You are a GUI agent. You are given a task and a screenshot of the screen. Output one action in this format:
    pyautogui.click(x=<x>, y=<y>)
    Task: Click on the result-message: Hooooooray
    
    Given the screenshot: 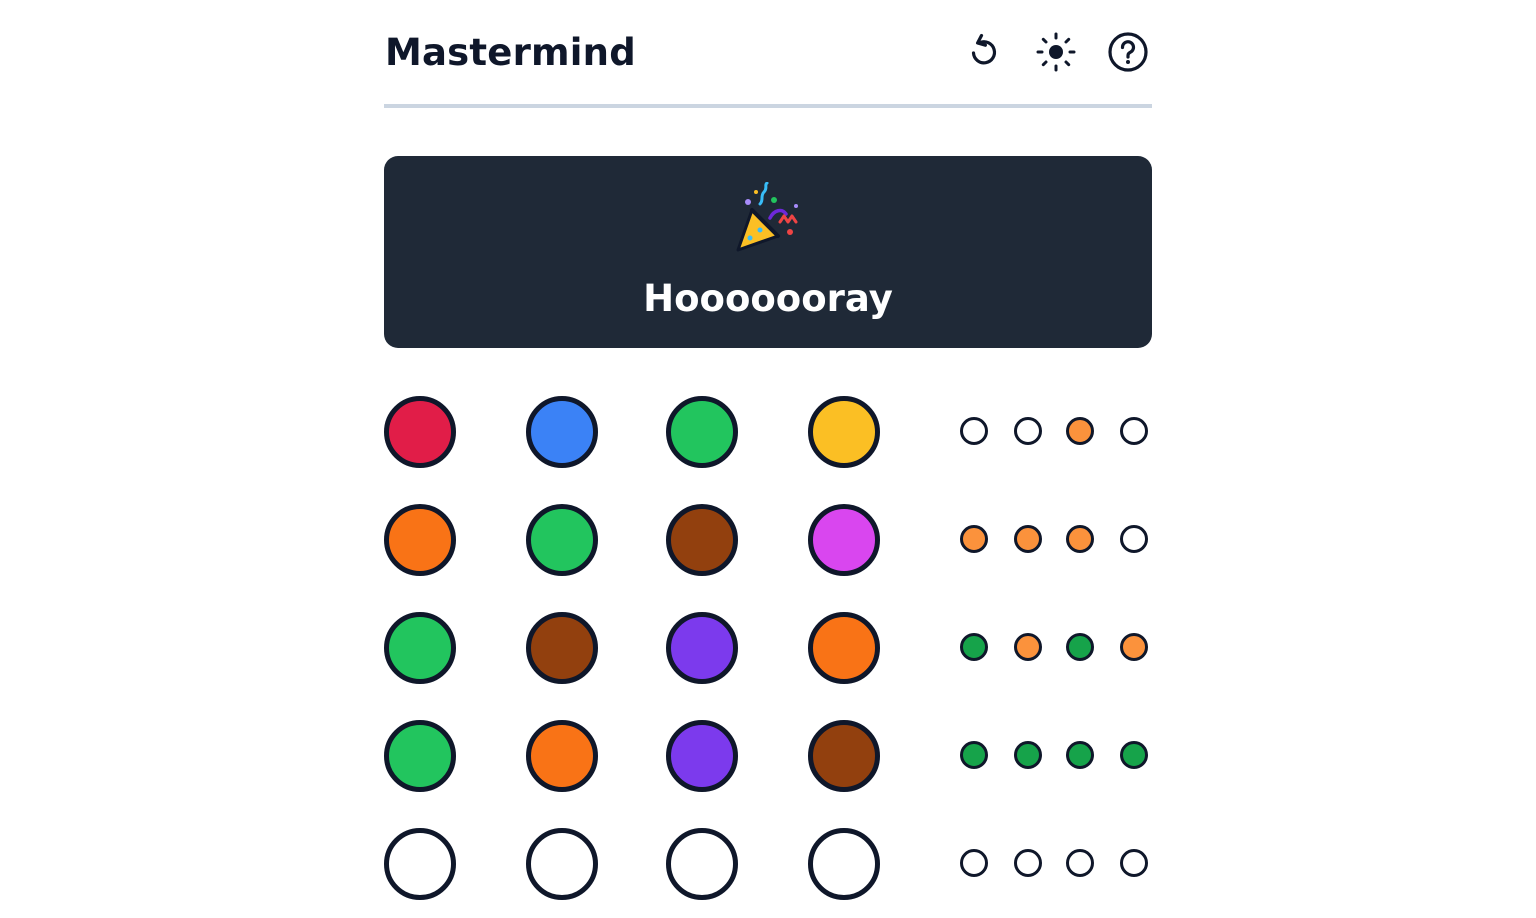 What is the action you would take?
    pyautogui.click(x=768, y=298)
    